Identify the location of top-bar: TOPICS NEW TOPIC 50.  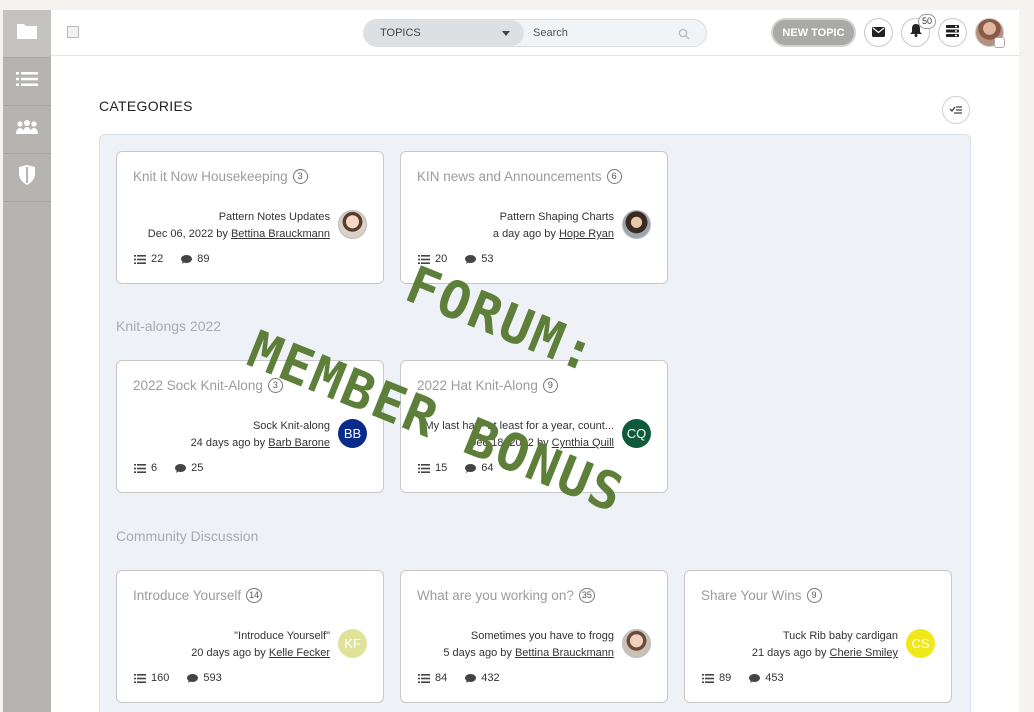
(535, 33).